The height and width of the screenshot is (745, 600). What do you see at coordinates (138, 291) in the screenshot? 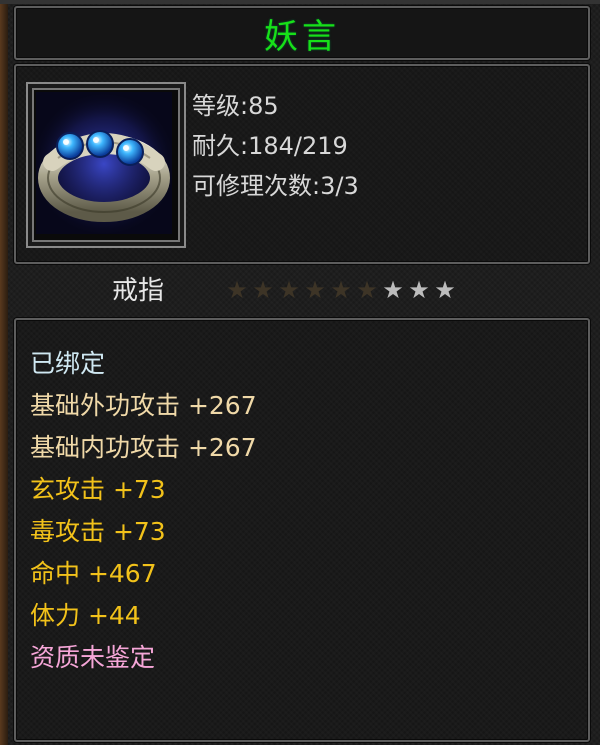
I see `item-type: 戒指` at bounding box center [138, 291].